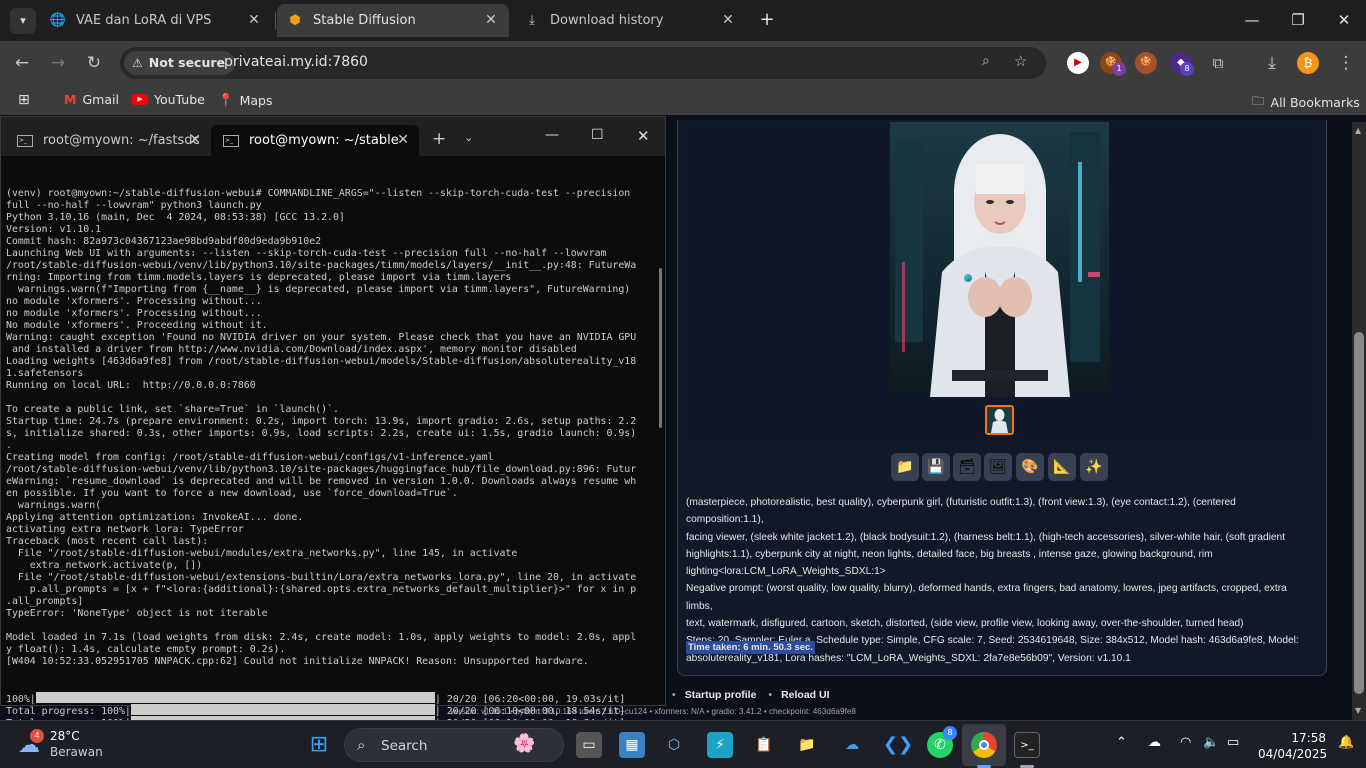 Image resolution: width=1366 pixels, height=768 pixels. I want to click on open-folder-button: 📁, so click(905, 467).